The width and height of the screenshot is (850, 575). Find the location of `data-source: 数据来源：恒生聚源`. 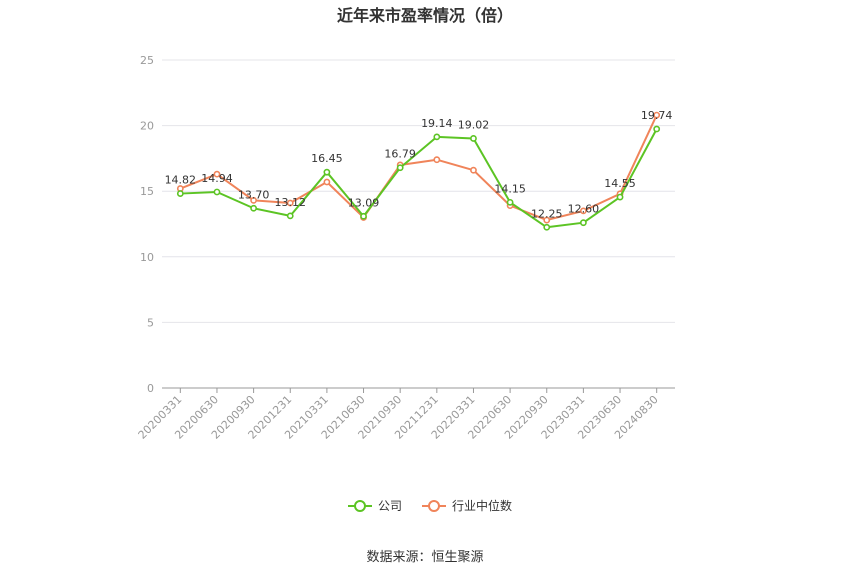

data-source: 数据来源：恒生聚源 is located at coordinates (425, 557).